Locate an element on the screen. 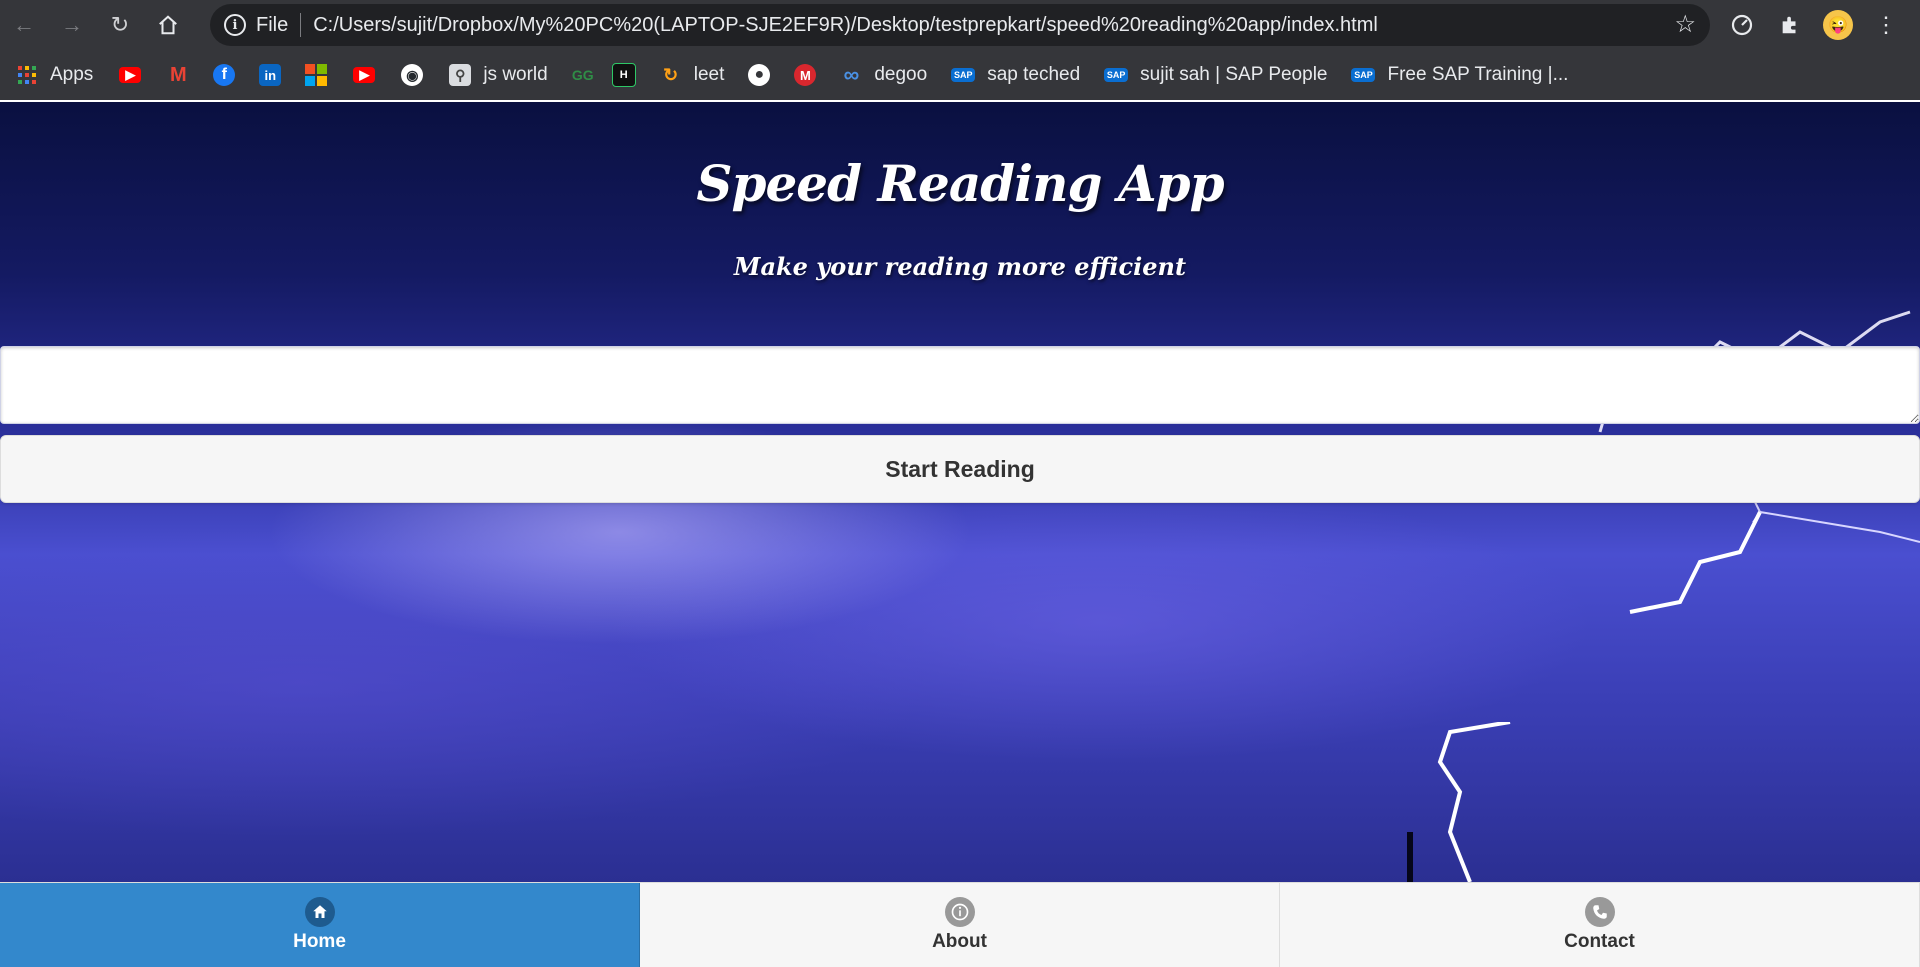  bookmark-microsoft is located at coordinates (316, 75).